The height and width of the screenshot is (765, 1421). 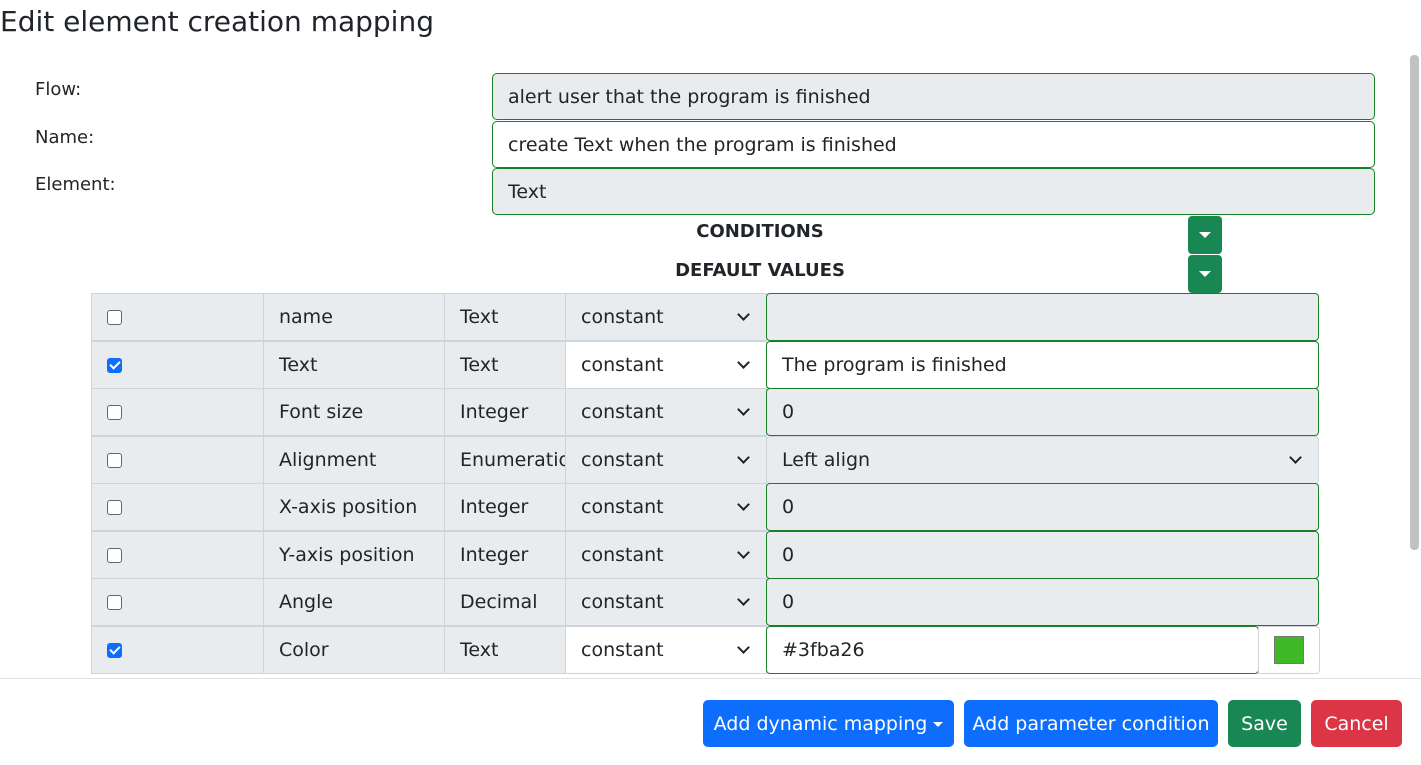 What do you see at coordinates (354, 460) in the screenshot?
I see `param-name: Alignment` at bounding box center [354, 460].